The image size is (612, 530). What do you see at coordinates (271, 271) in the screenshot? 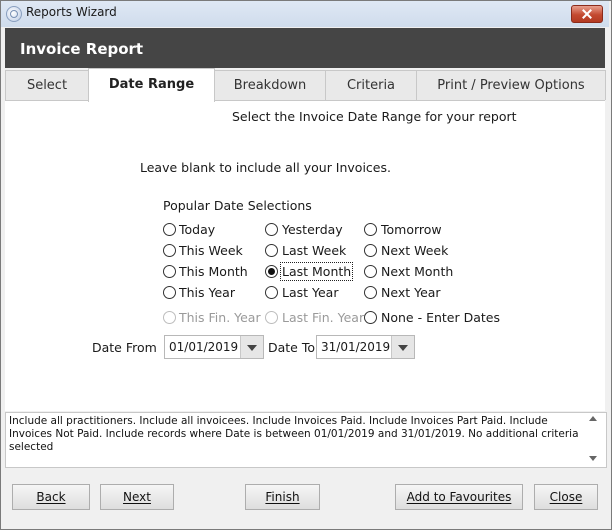
I see `radio-last-month` at bounding box center [271, 271].